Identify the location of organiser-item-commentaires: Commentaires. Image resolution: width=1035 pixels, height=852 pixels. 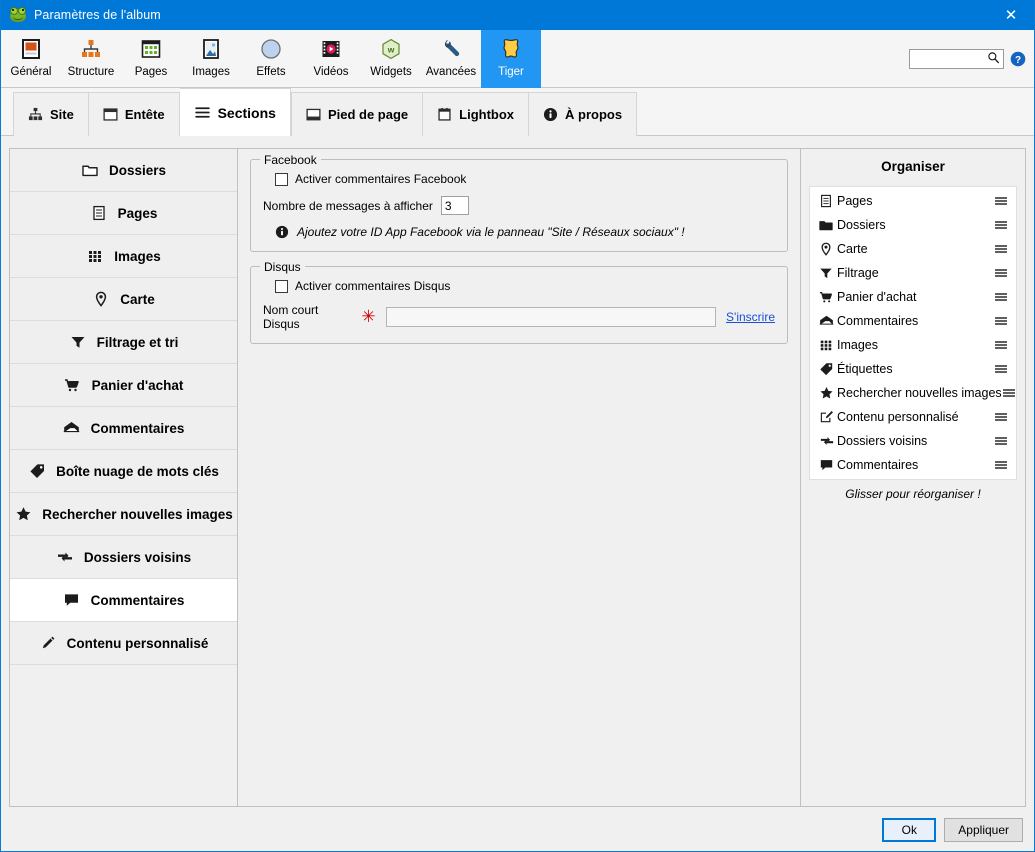
(913, 465).